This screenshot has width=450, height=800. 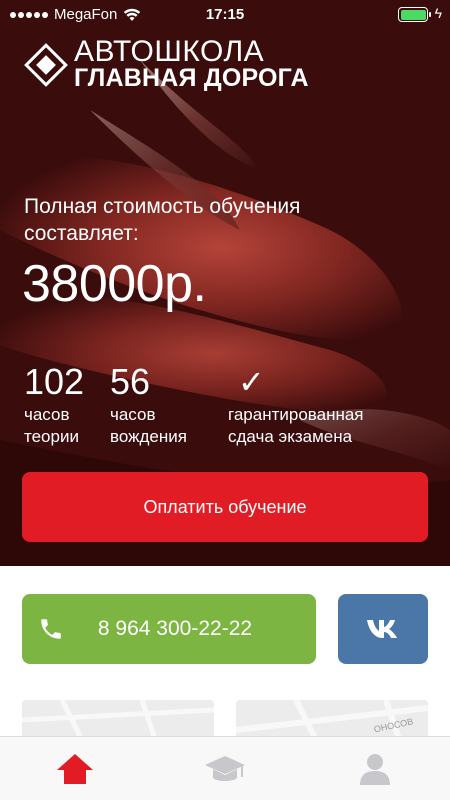 What do you see at coordinates (148, 425) in the screenshot?
I see `stat-label: часов вождения` at bounding box center [148, 425].